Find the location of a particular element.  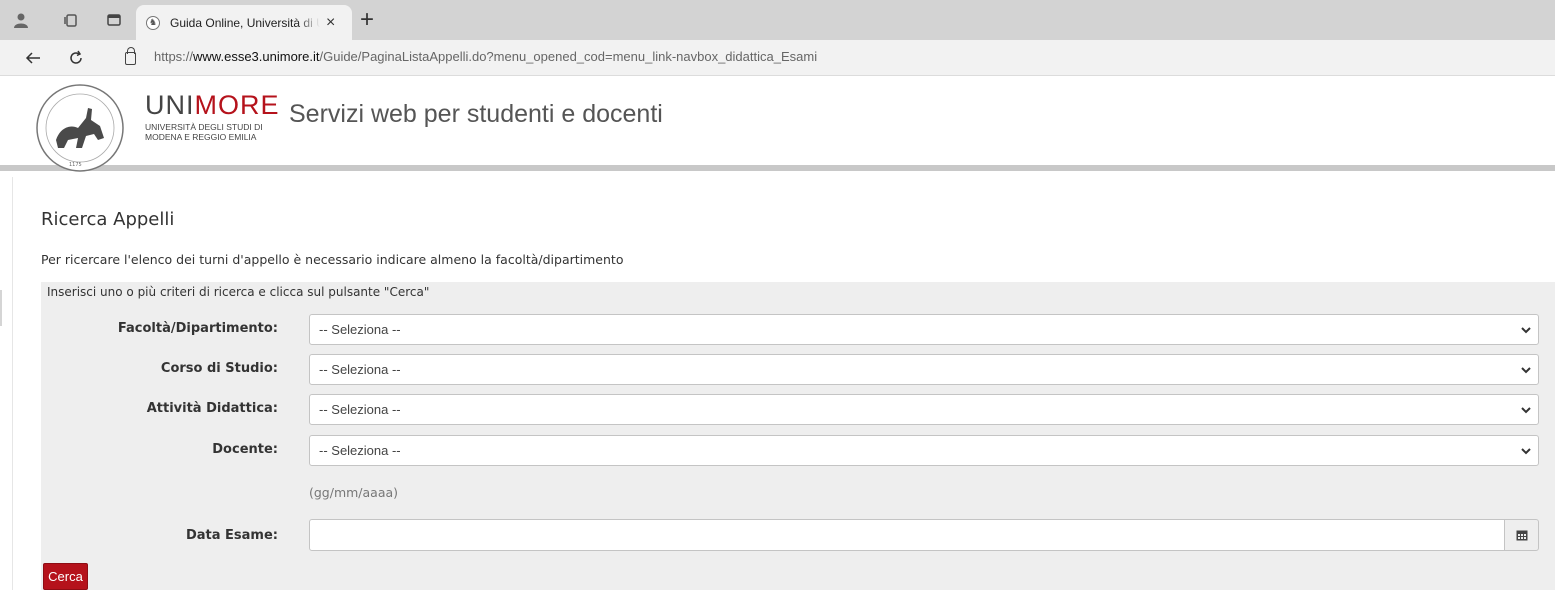

data-esame-label: Data Esame: is located at coordinates (231, 535).